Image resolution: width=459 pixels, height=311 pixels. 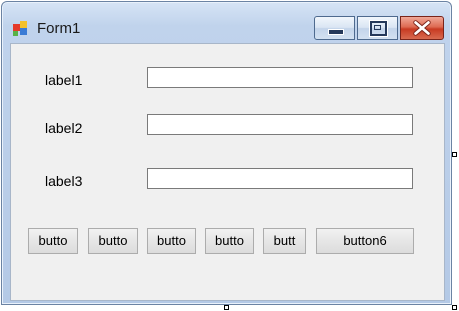 What do you see at coordinates (113, 241) in the screenshot?
I see `button2: butto` at bounding box center [113, 241].